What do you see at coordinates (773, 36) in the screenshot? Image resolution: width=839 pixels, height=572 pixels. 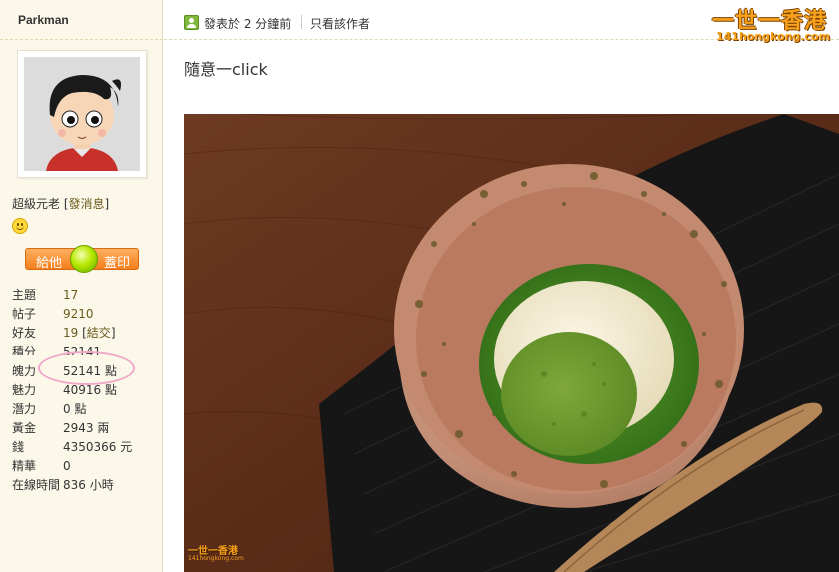 I see `logo-url: 141hongkong.com` at bounding box center [773, 36].